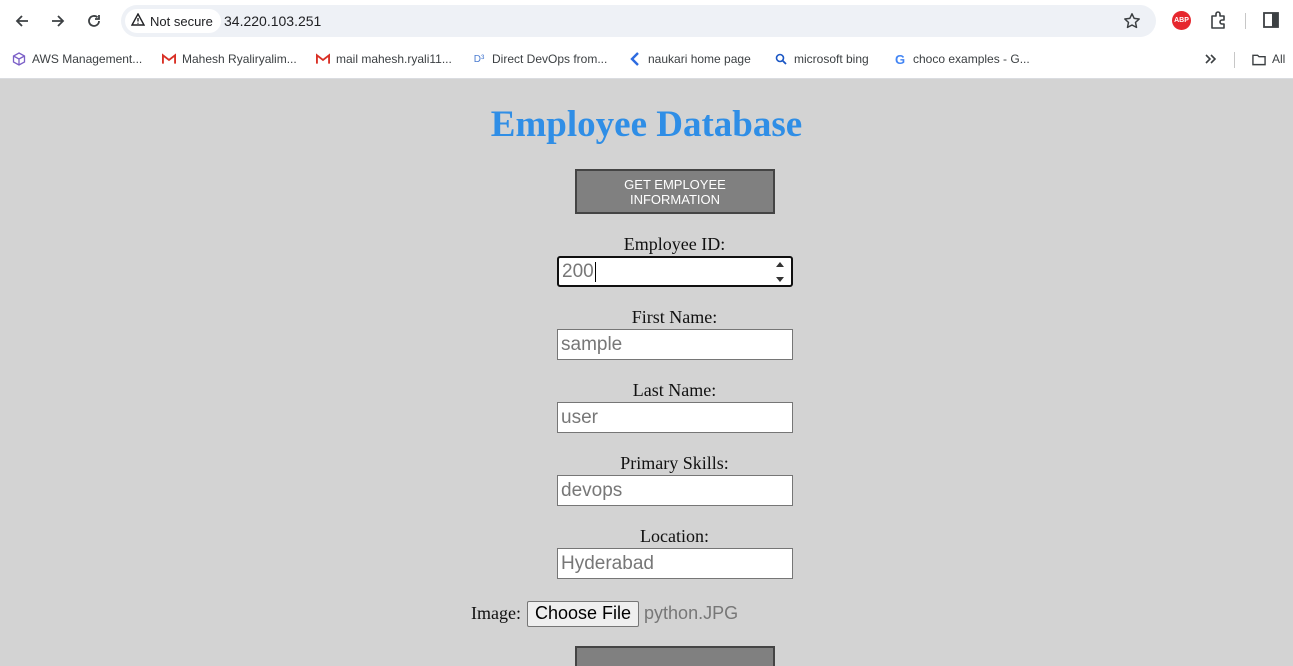  Describe the element at coordinates (780, 279) in the screenshot. I see `spinner-down-icon` at that location.